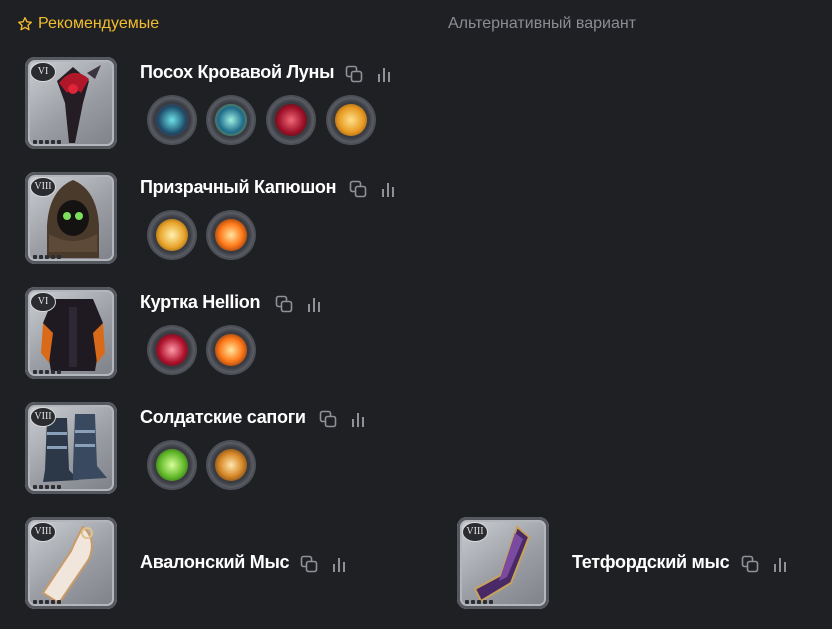 This screenshot has height=629, width=832. Describe the element at coordinates (215, 562) in the screenshot. I see `item-name: Авалонский Мыс` at that location.